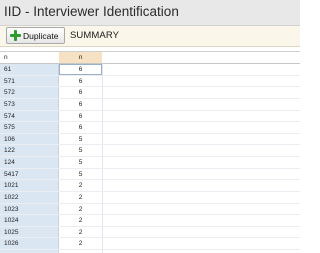  Describe the element at coordinates (150, 140) in the screenshot. I see `table-row: 106 5` at that location.